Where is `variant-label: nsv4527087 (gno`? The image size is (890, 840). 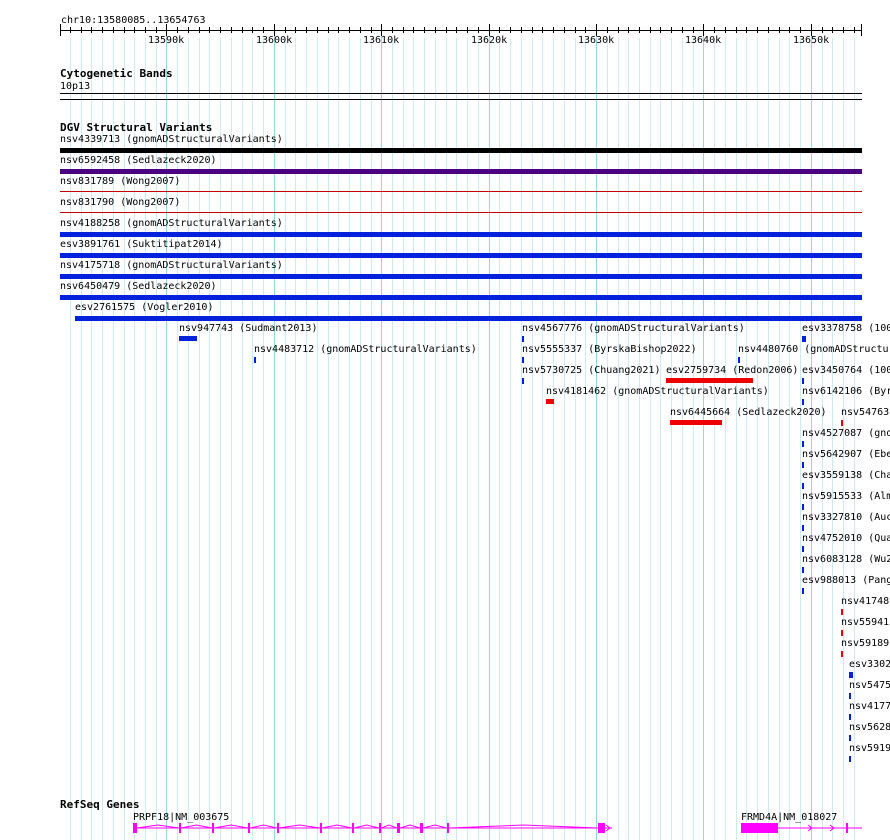
variant-label: nsv4527087 (gno is located at coordinates (846, 433).